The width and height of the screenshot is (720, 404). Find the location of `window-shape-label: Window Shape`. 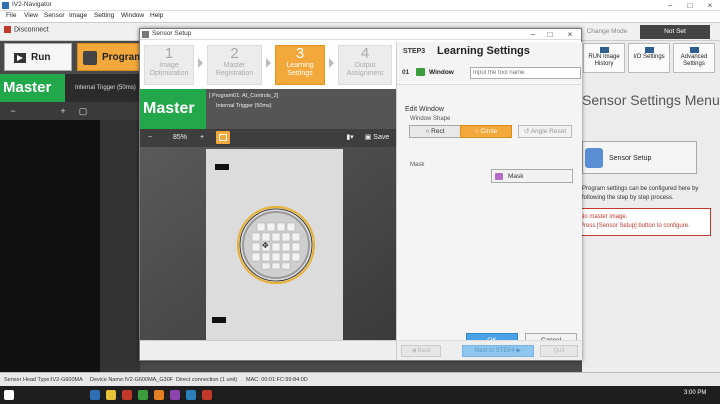

window-shape-label: Window Shape is located at coordinates (430, 119).